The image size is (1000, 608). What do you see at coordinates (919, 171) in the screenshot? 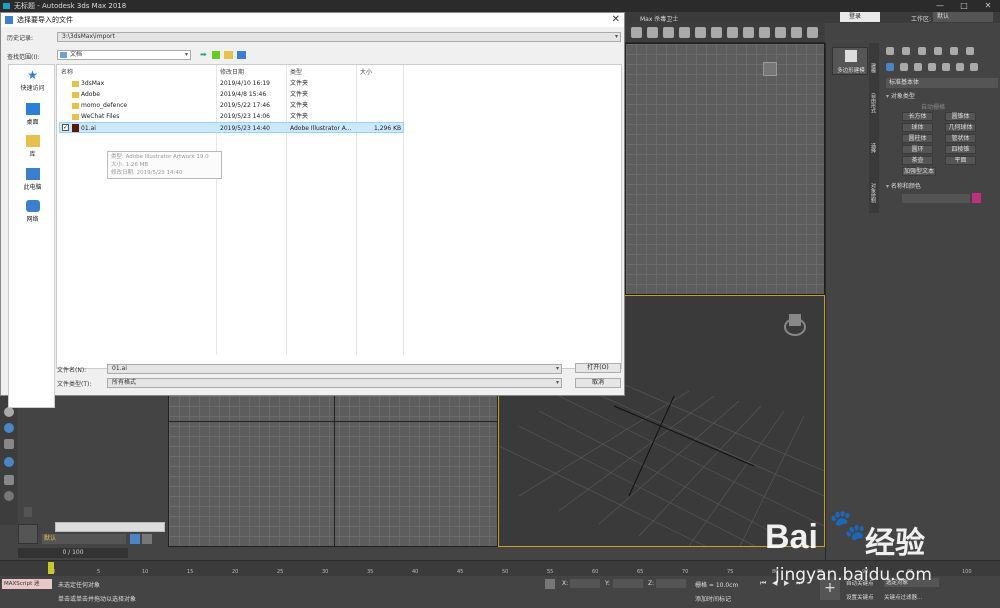
I see `text-plus-button: 加强型文本` at bounding box center [919, 171].